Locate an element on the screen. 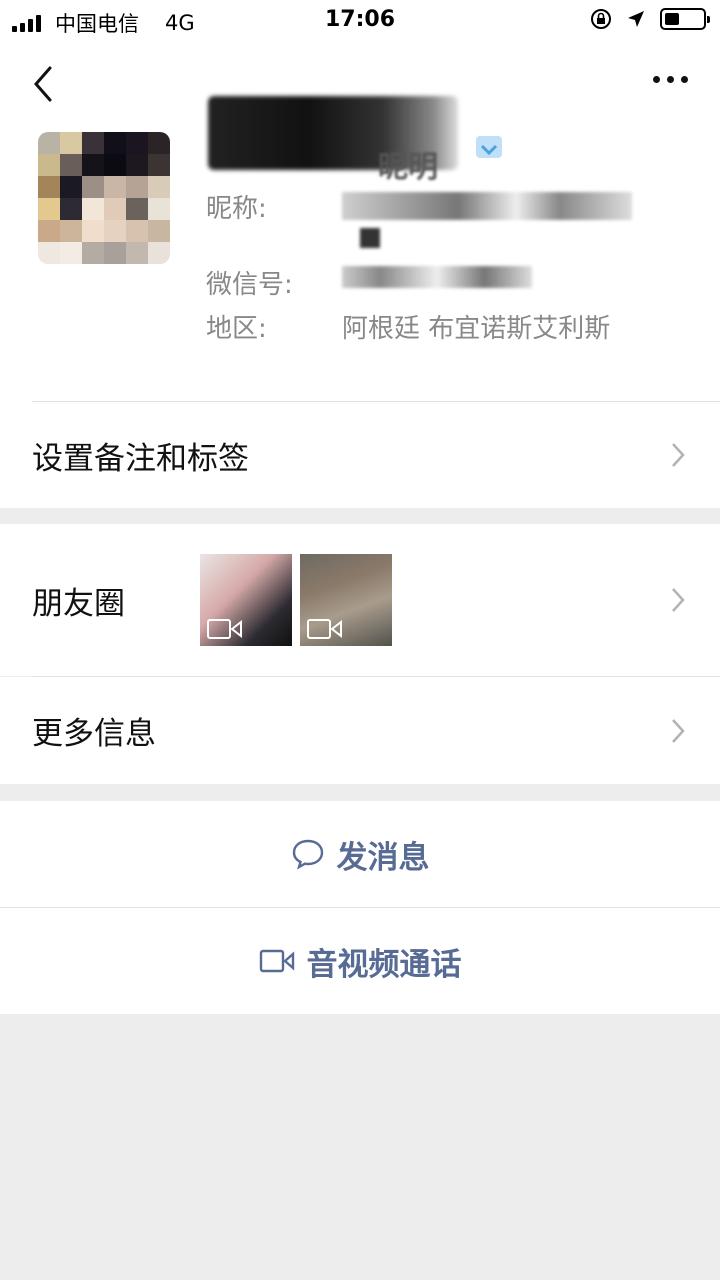 The width and height of the screenshot is (720, 1280). chat-bubble-icon is located at coordinates (307, 854).